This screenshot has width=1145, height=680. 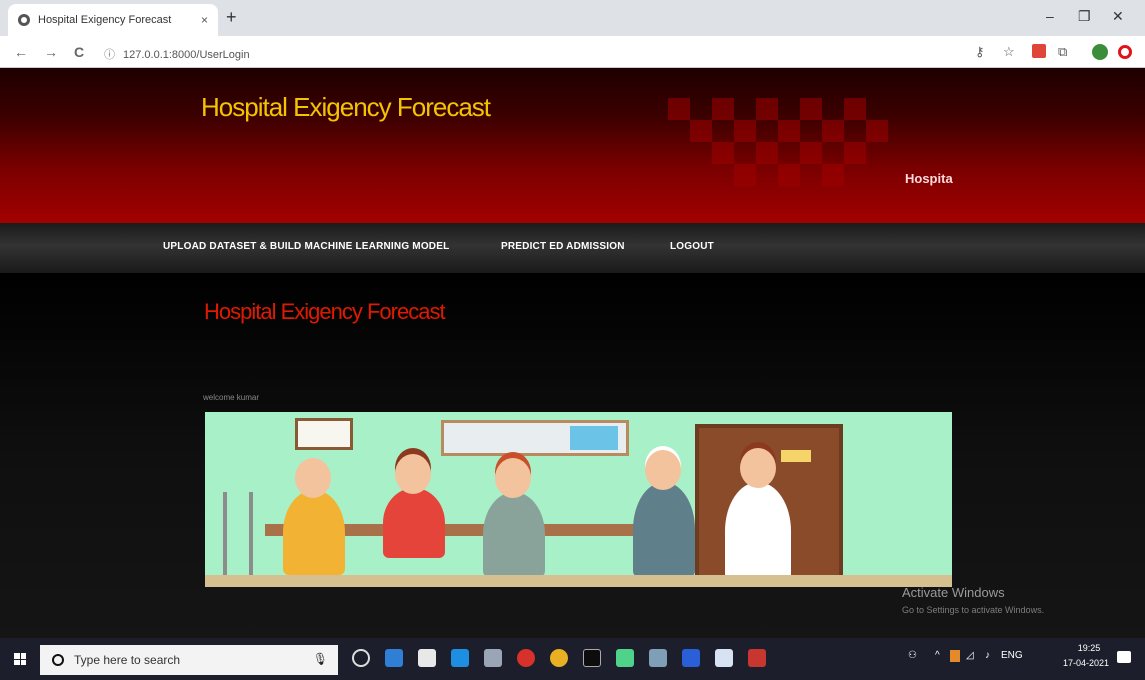 I want to click on window-image, so click(x=535, y=438).